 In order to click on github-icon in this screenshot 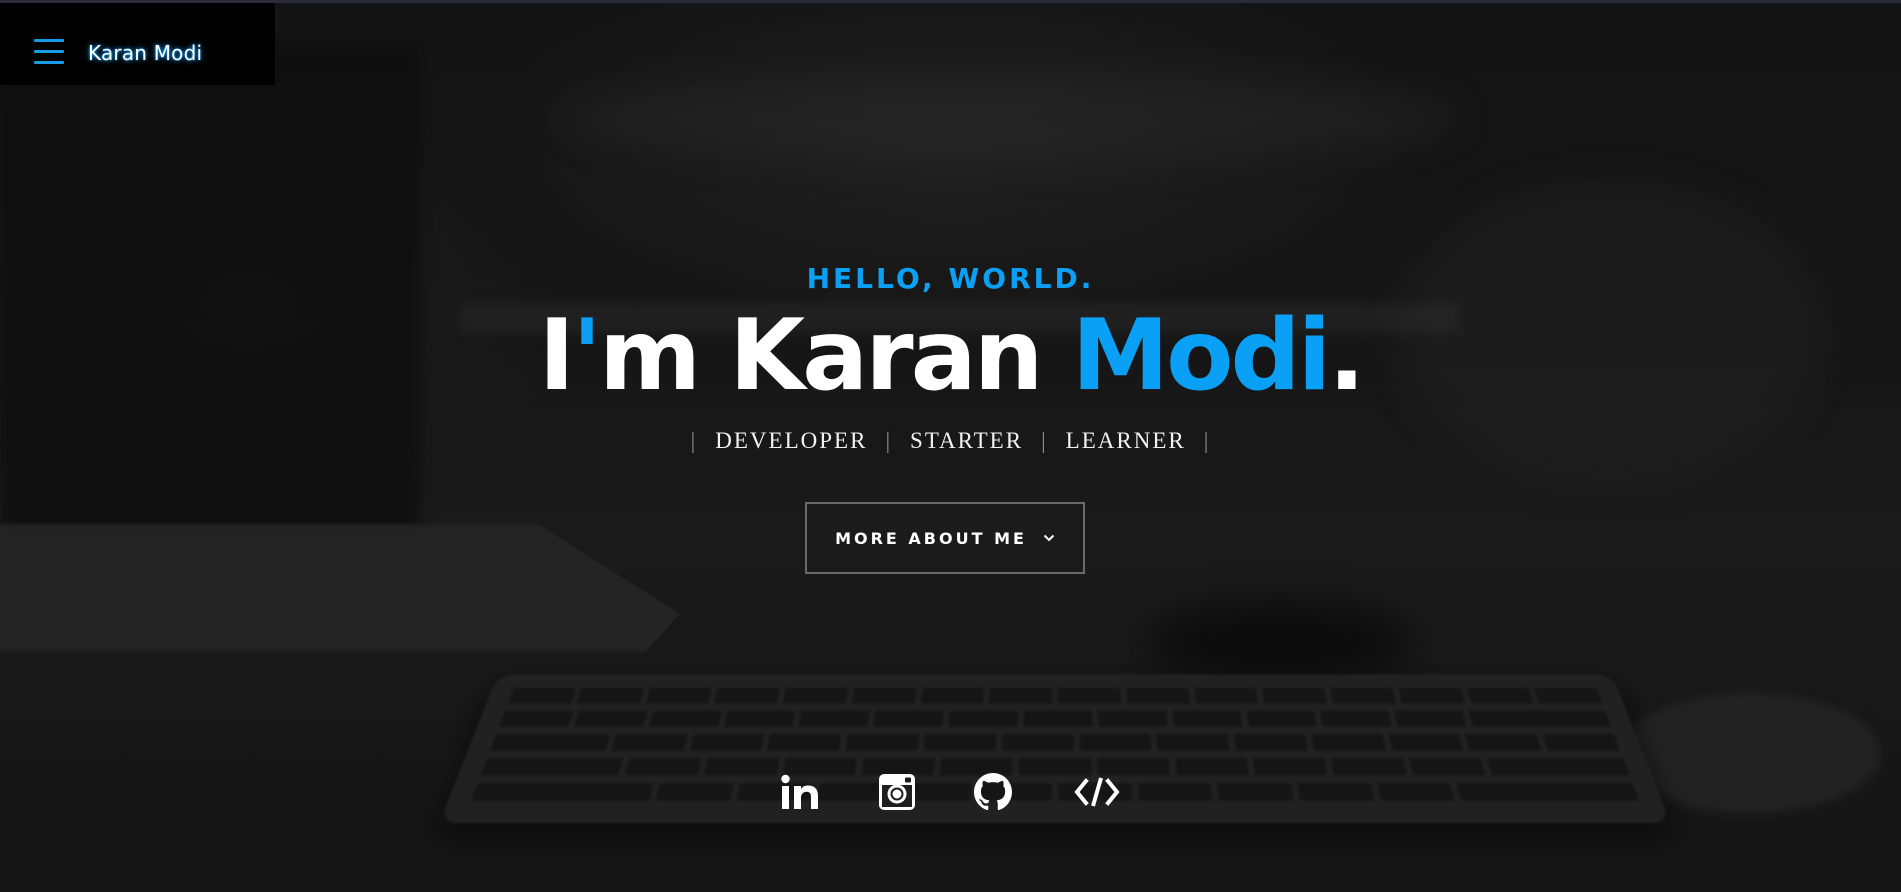, I will do `click(993, 792)`.